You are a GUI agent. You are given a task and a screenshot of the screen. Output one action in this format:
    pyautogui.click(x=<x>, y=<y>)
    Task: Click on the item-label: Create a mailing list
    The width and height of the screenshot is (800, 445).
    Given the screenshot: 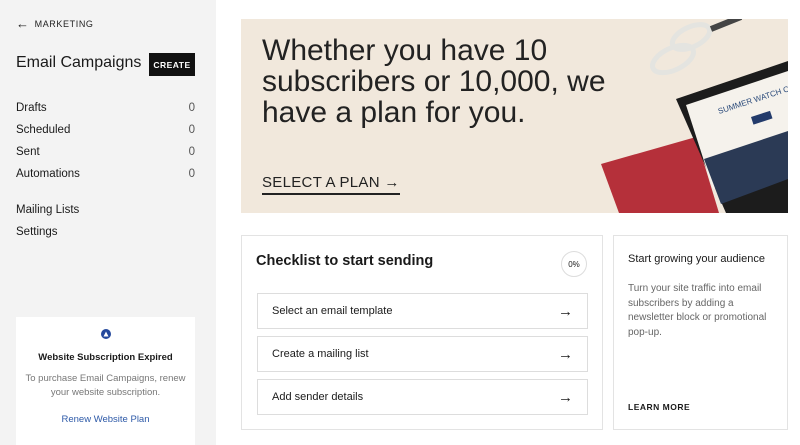 What is the action you would take?
    pyautogui.click(x=320, y=354)
    